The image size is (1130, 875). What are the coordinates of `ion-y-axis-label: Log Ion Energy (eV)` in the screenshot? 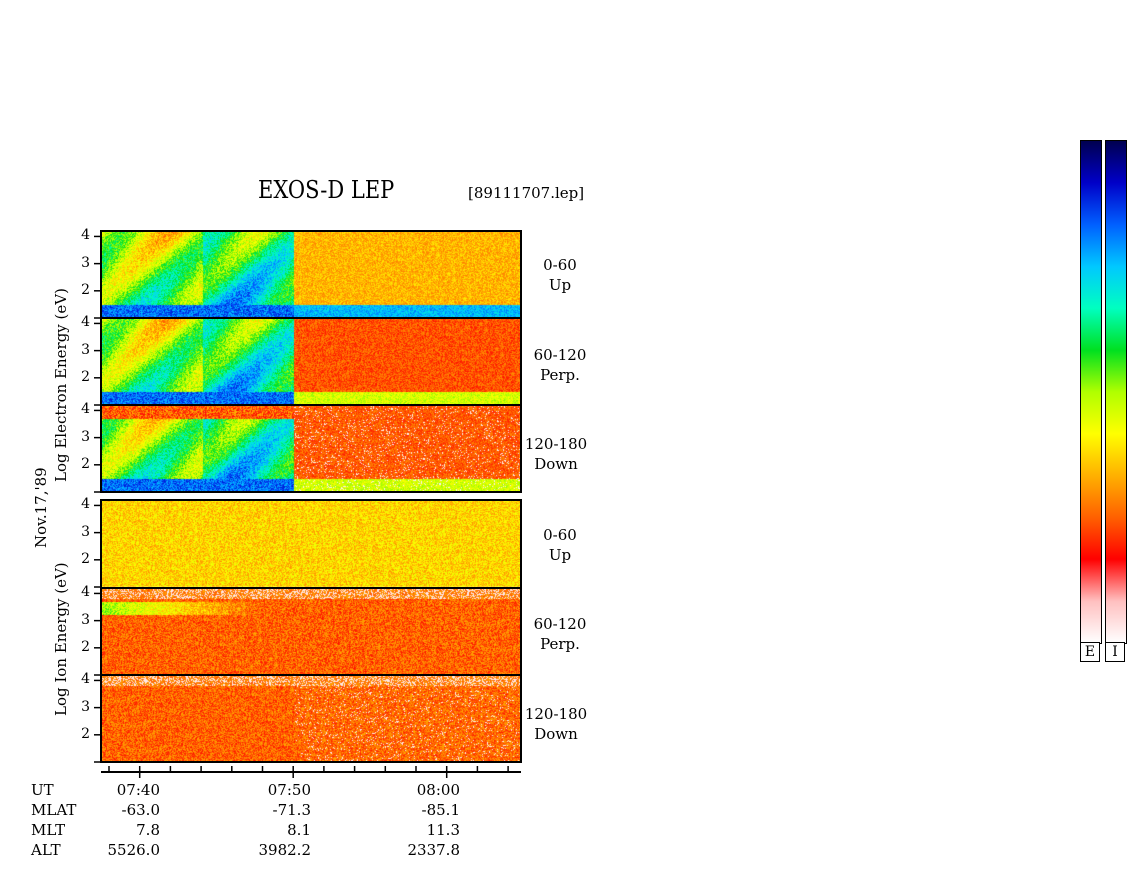 It's located at (61, 639).